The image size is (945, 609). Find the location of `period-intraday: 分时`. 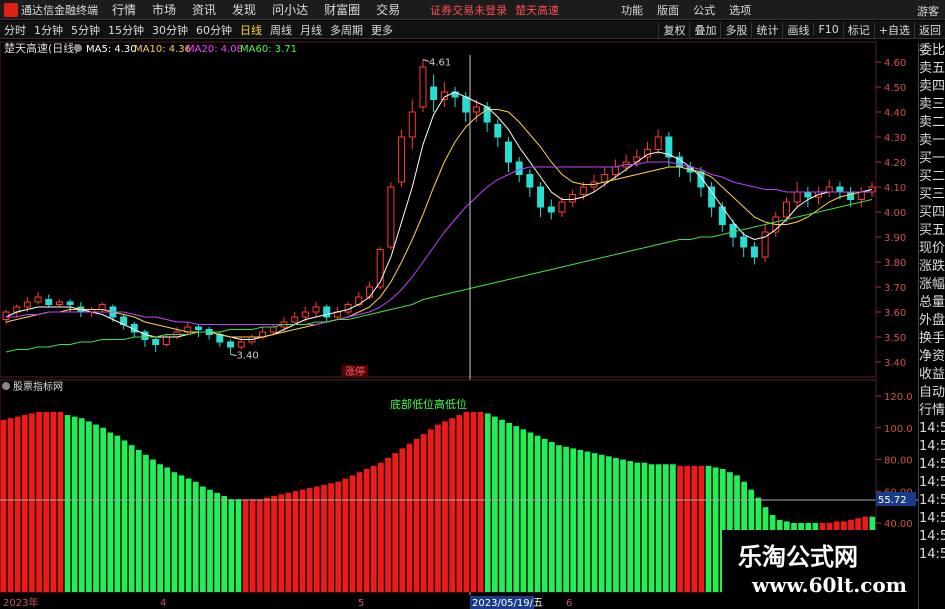

period-intraday: 分时 is located at coordinates (15, 30).